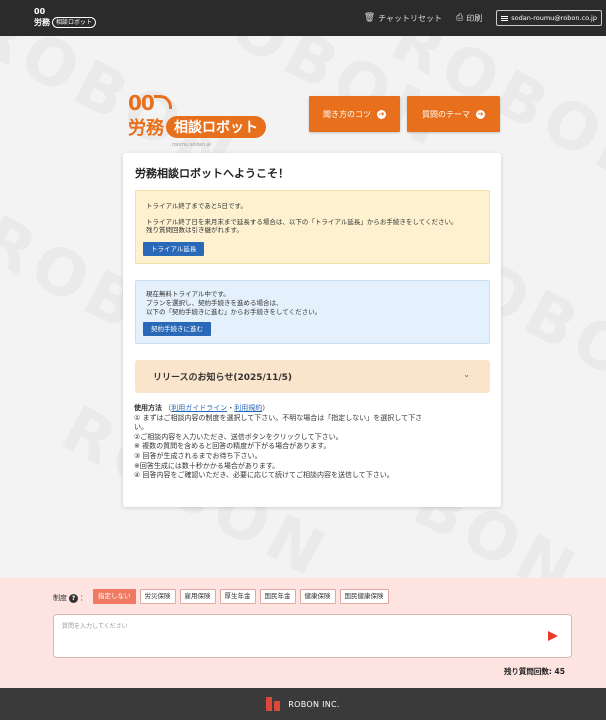 The image size is (606, 720). What do you see at coordinates (297, 636) in the screenshot?
I see `question-input` at bounding box center [297, 636].